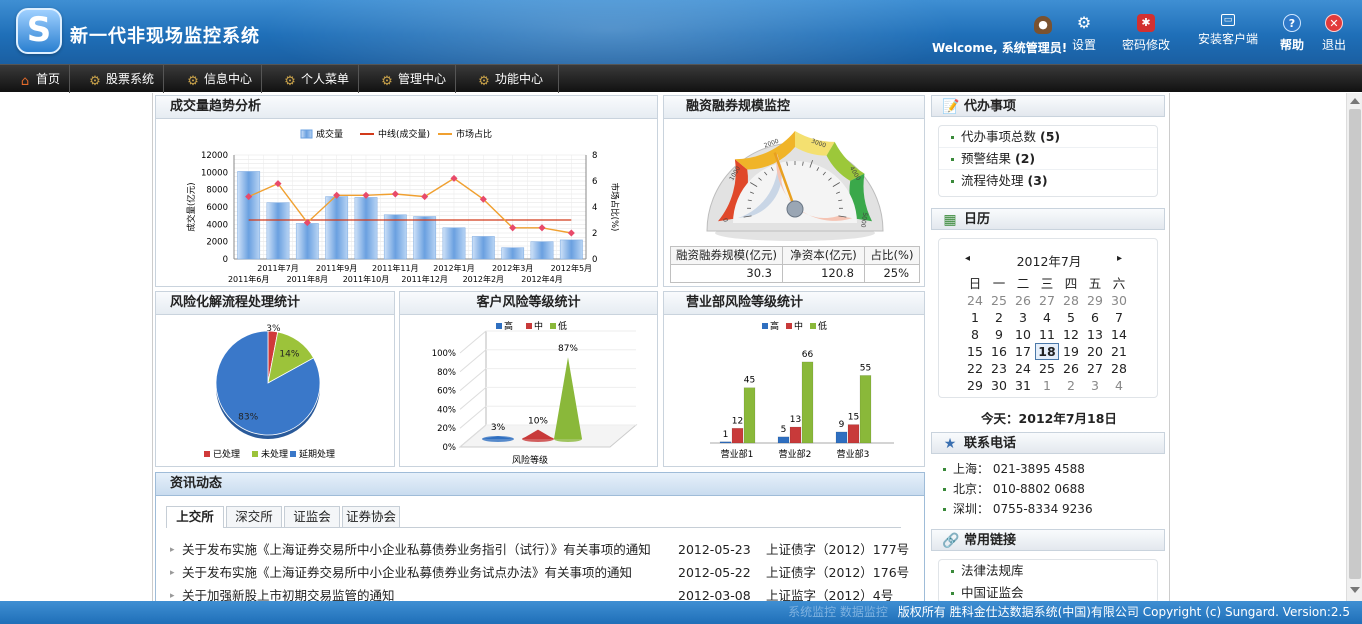 The image size is (1362, 624). What do you see at coordinates (195, 517) in the screenshot?
I see `tab-sse: 上交所` at bounding box center [195, 517].